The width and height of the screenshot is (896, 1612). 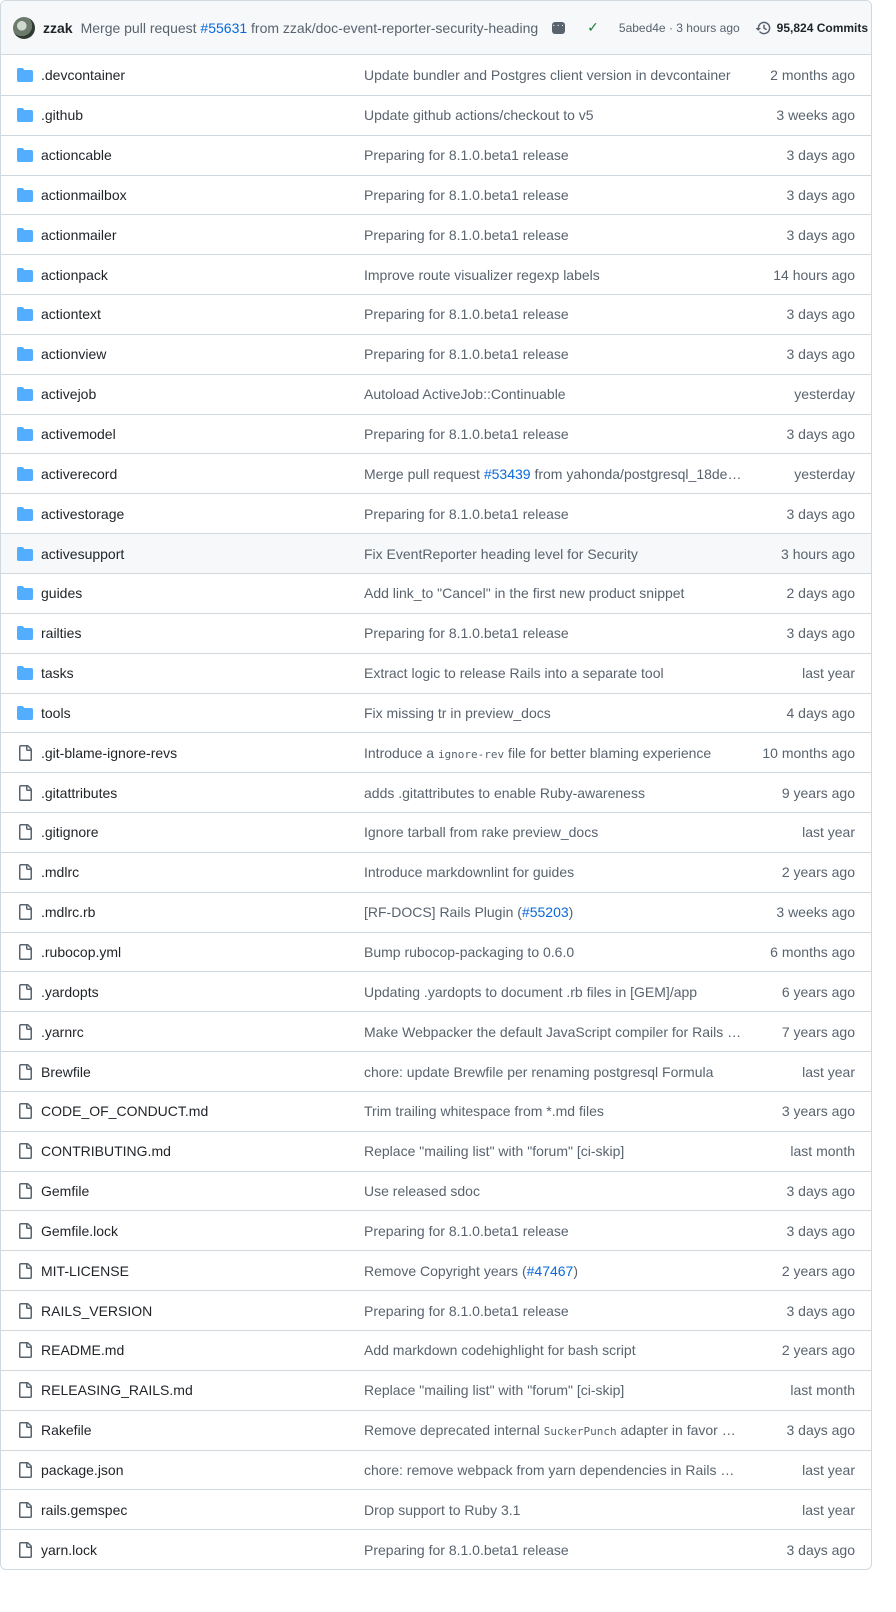 What do you see at coordinates (61, 633) in the screenshot?
I see `folder-name-link: railties` at bounding box center [61, 633].